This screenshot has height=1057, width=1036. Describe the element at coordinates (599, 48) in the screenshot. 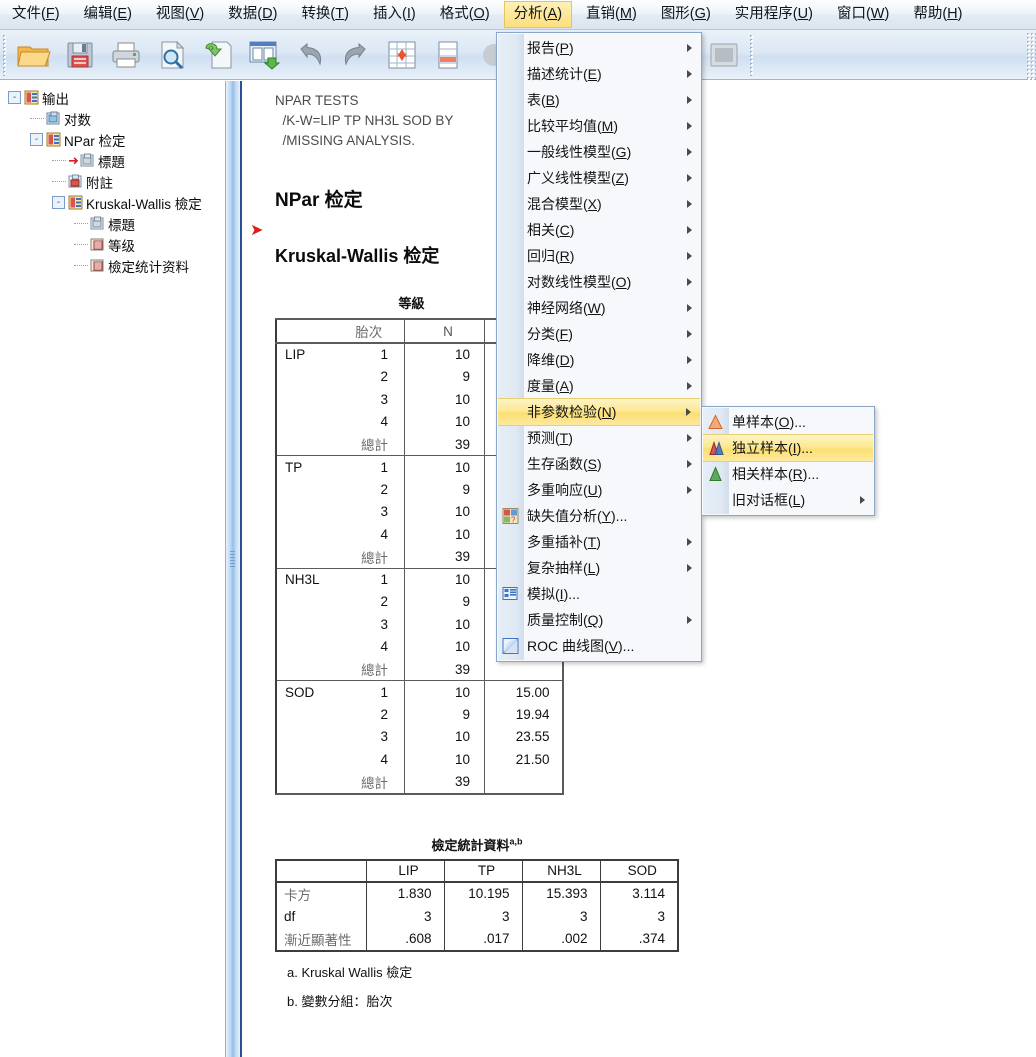

I see `menu-item-0: 报告(P)` at that location.